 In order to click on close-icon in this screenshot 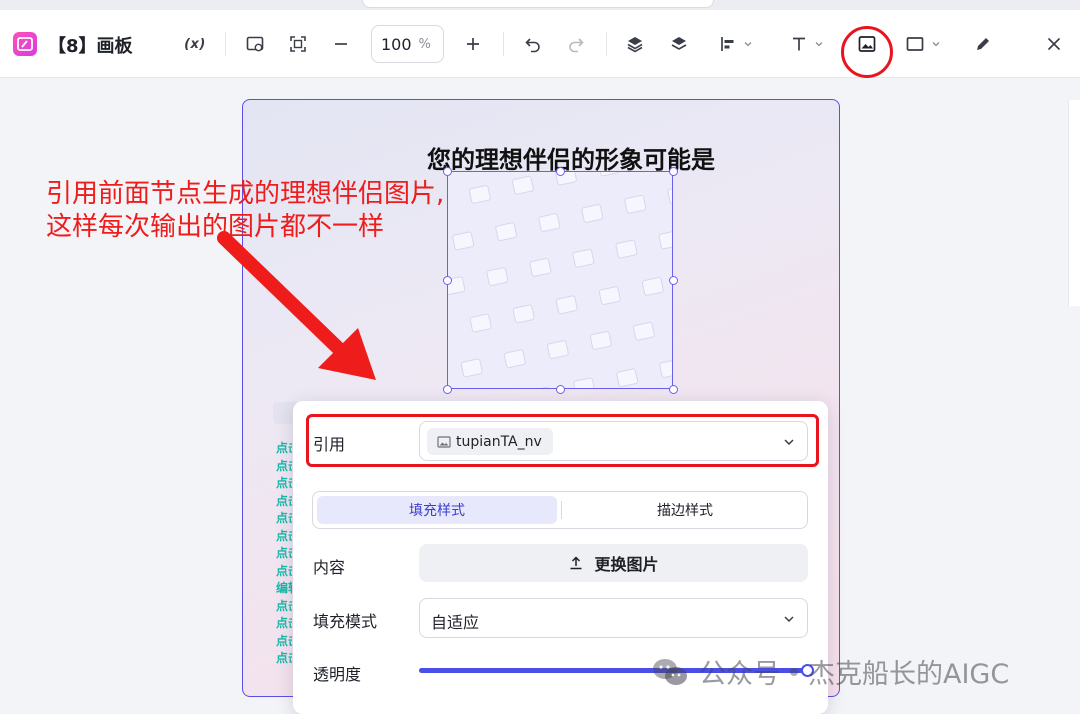, I will do `click(1054, 44)`.